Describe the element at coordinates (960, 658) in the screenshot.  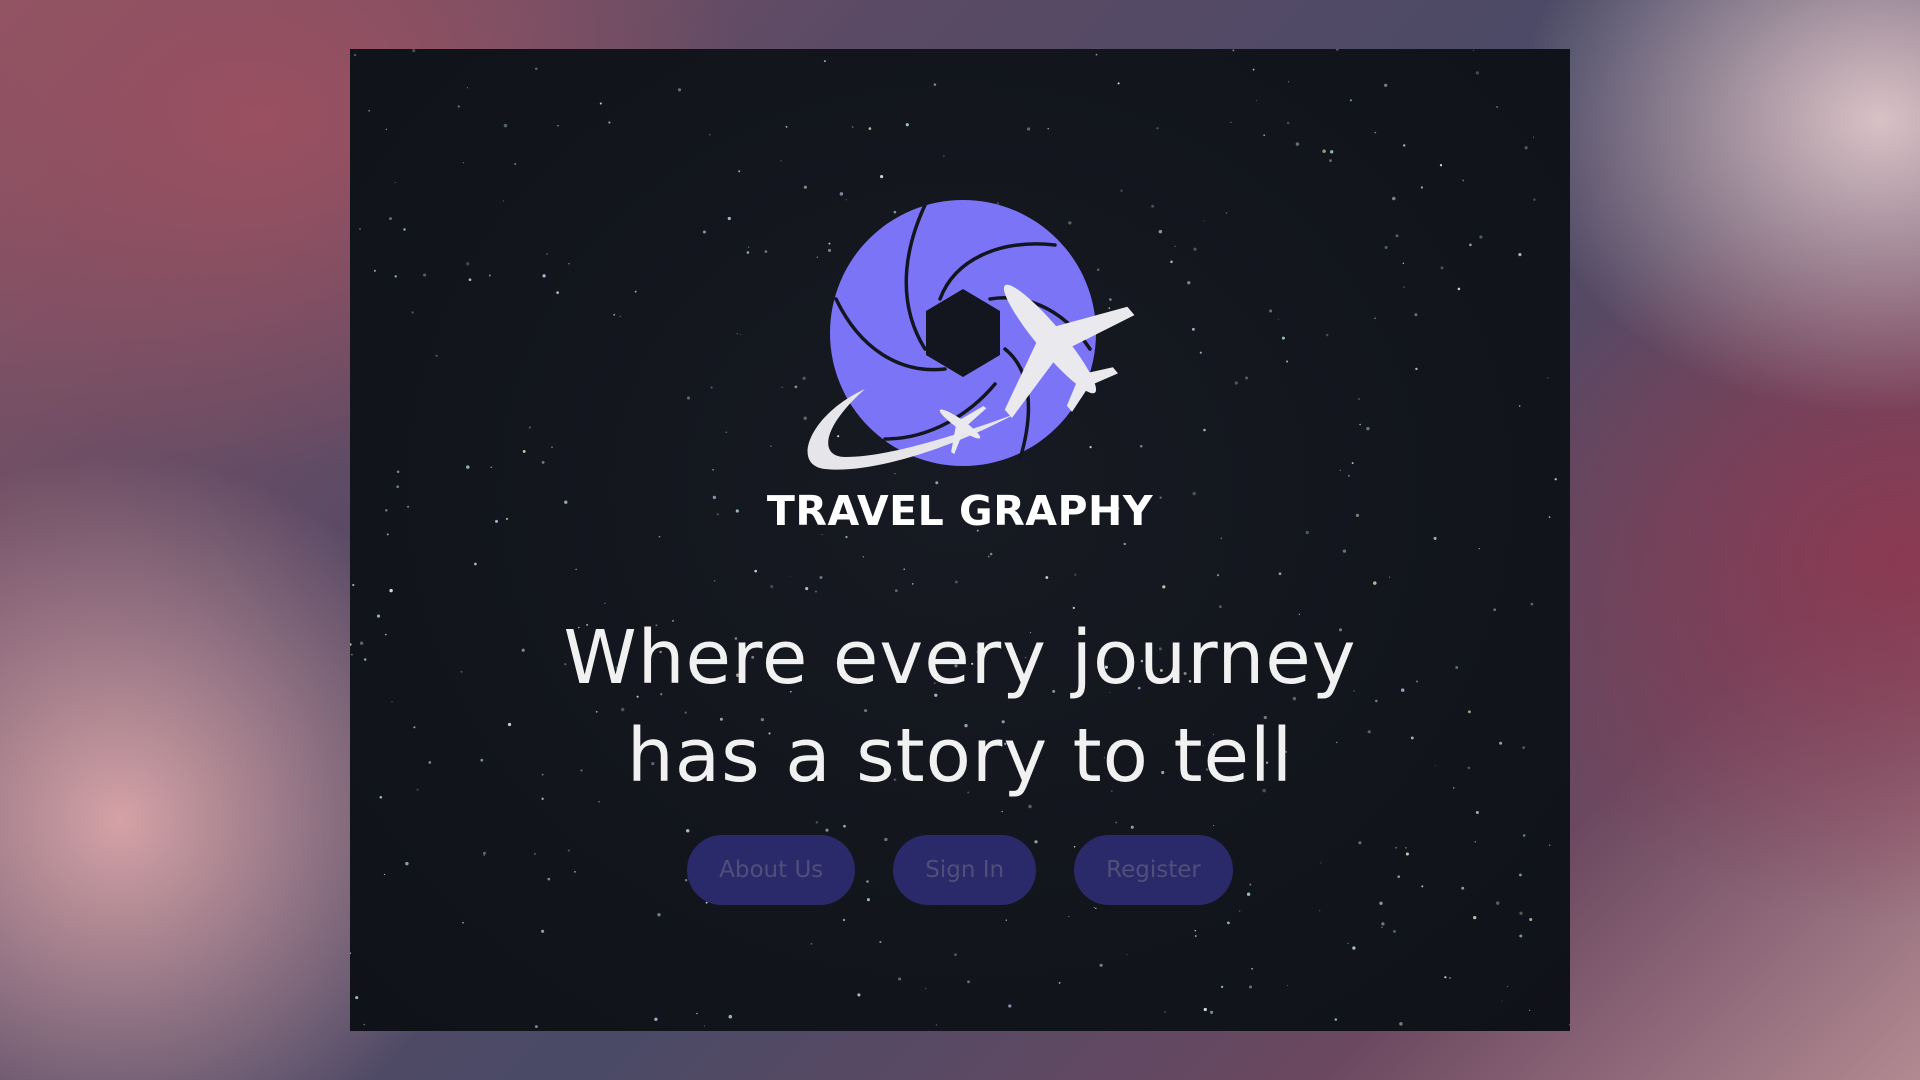
I see `tagline-line-1: Where every journey` at that location.